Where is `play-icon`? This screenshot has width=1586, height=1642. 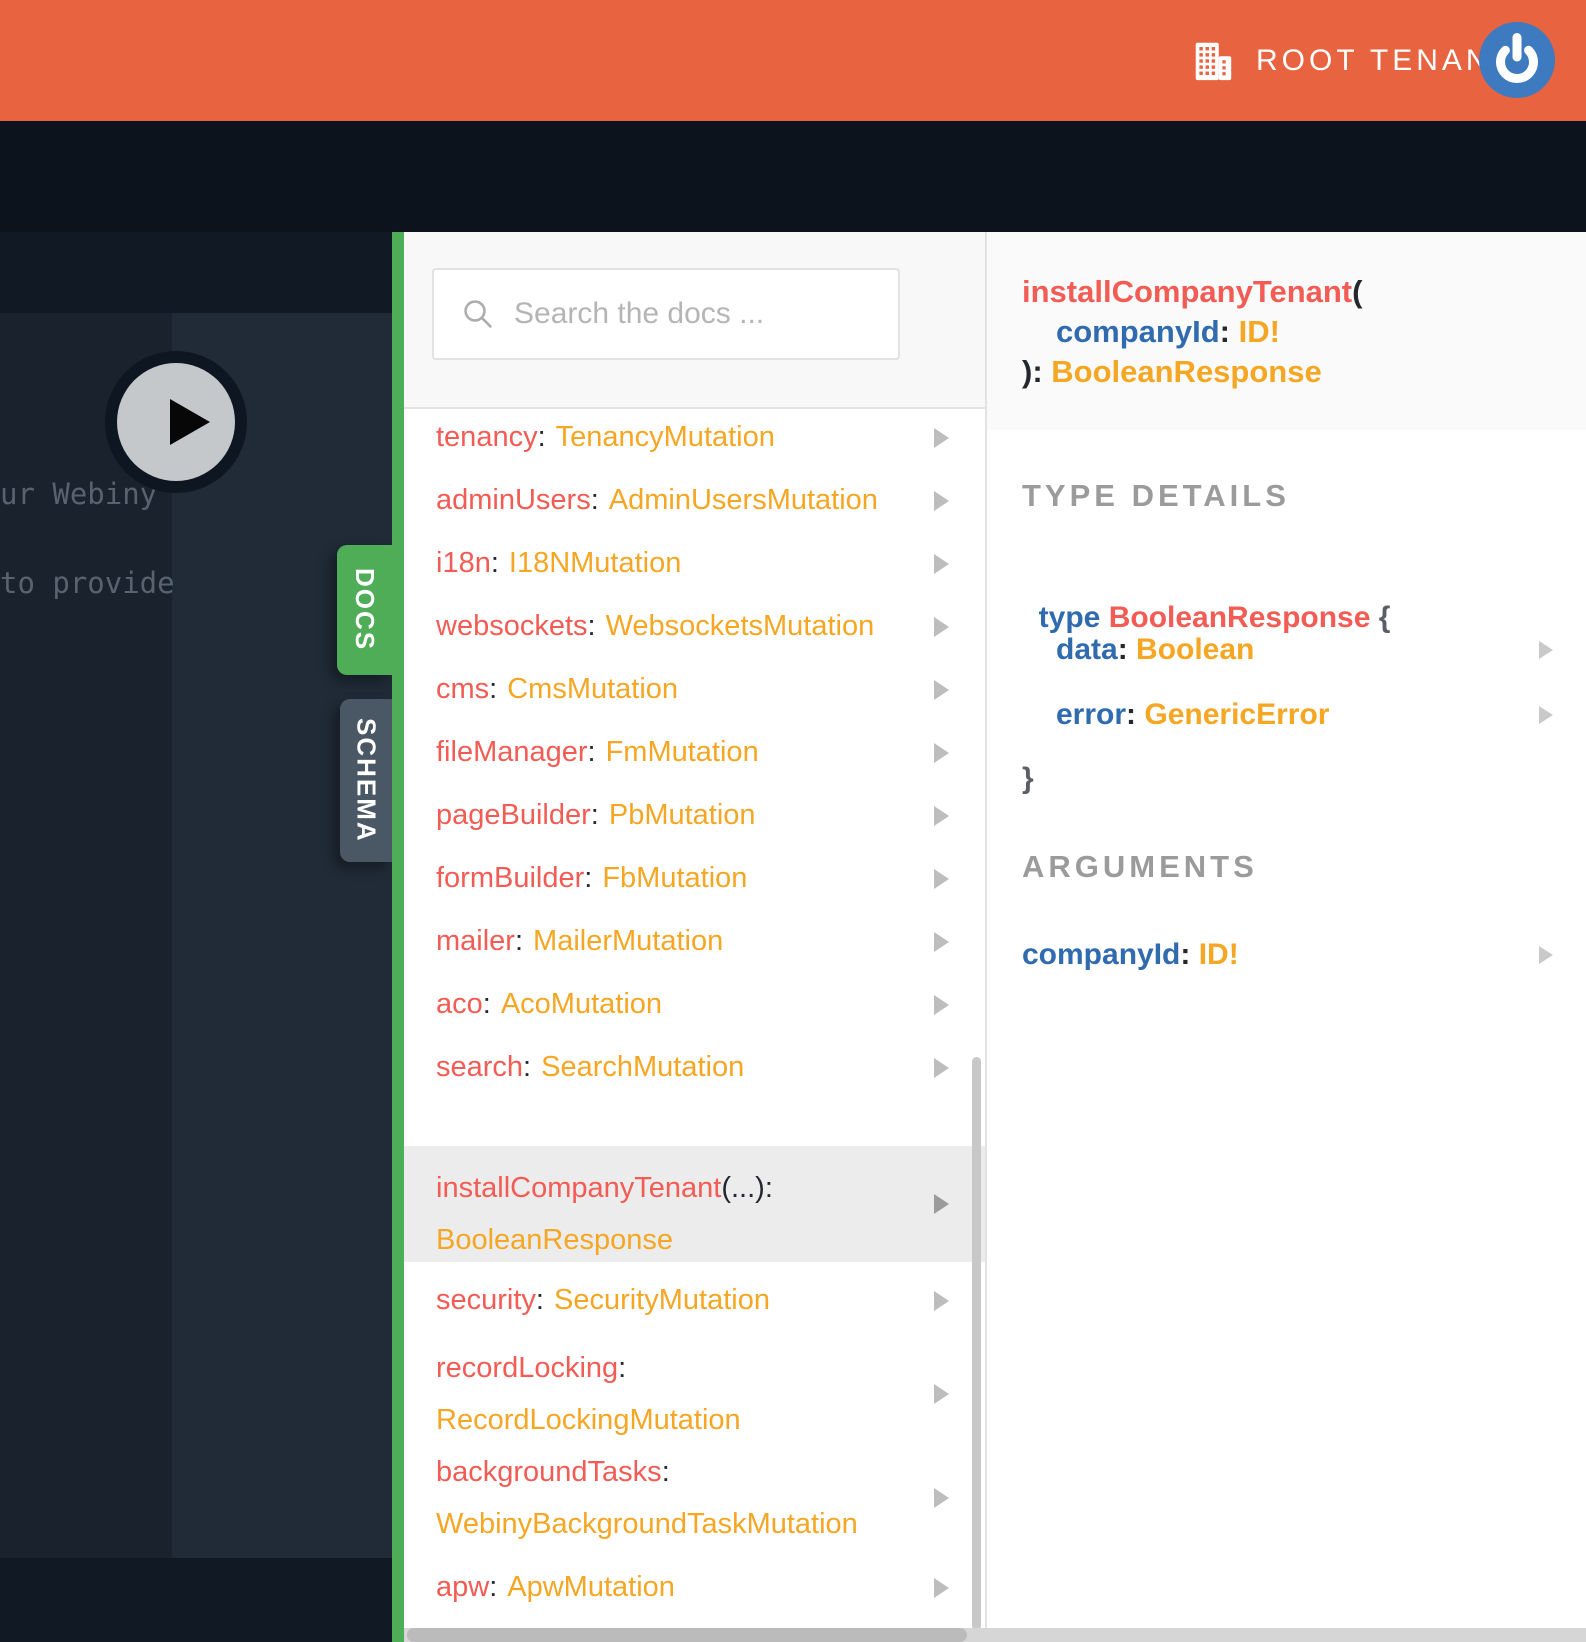
play-icon is located at coordinates (190, 422).